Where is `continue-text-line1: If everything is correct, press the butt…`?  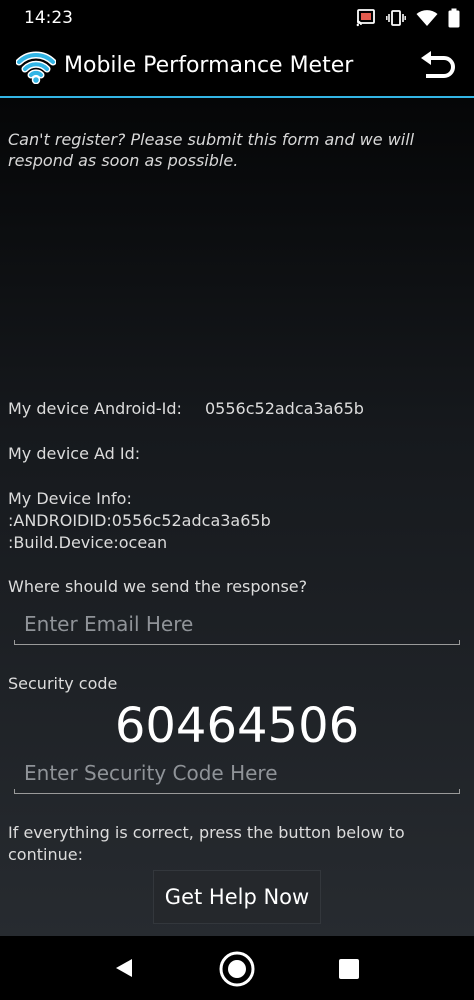 continue-text-line1: If everything is correct, press the butt… is located at coordinates (206, 832).